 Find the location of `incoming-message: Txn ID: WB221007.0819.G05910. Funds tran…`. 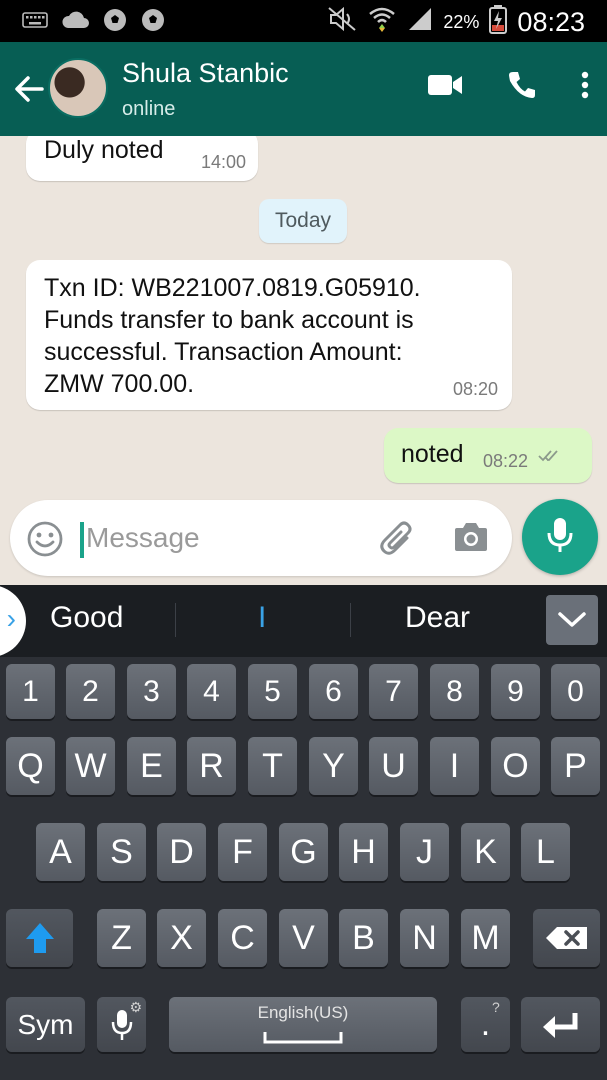

incoming-message: Txn ID: WB221007.0819.G05910. Funds tran… is located at coordinates (269, 335).